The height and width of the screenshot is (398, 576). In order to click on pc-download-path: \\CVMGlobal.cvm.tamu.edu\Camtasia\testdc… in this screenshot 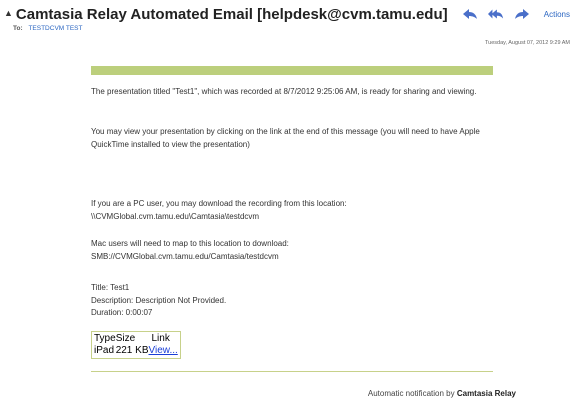, I will do `click(175, 216)`.